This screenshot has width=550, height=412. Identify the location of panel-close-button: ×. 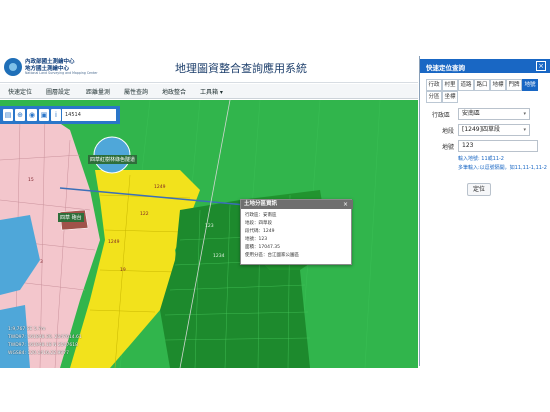
(541, 66).